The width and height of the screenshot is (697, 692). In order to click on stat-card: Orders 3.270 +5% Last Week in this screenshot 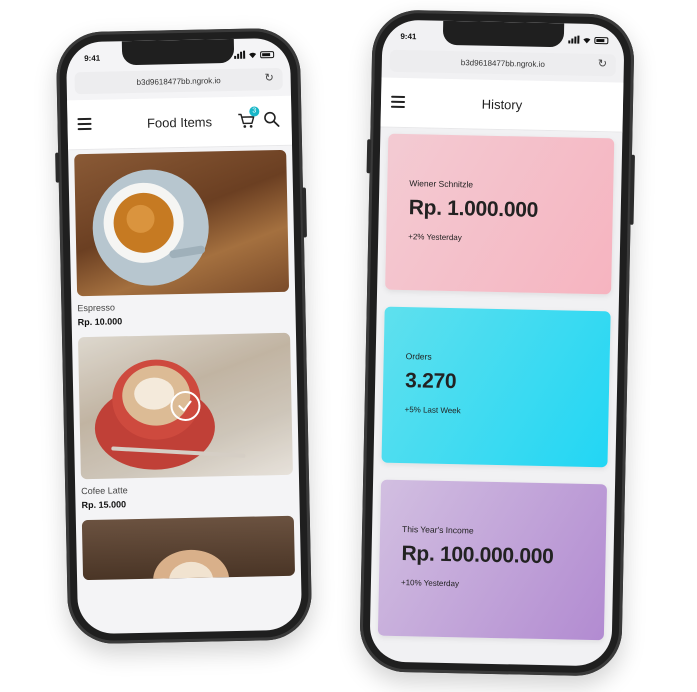, I will do `click(496, 387)`.